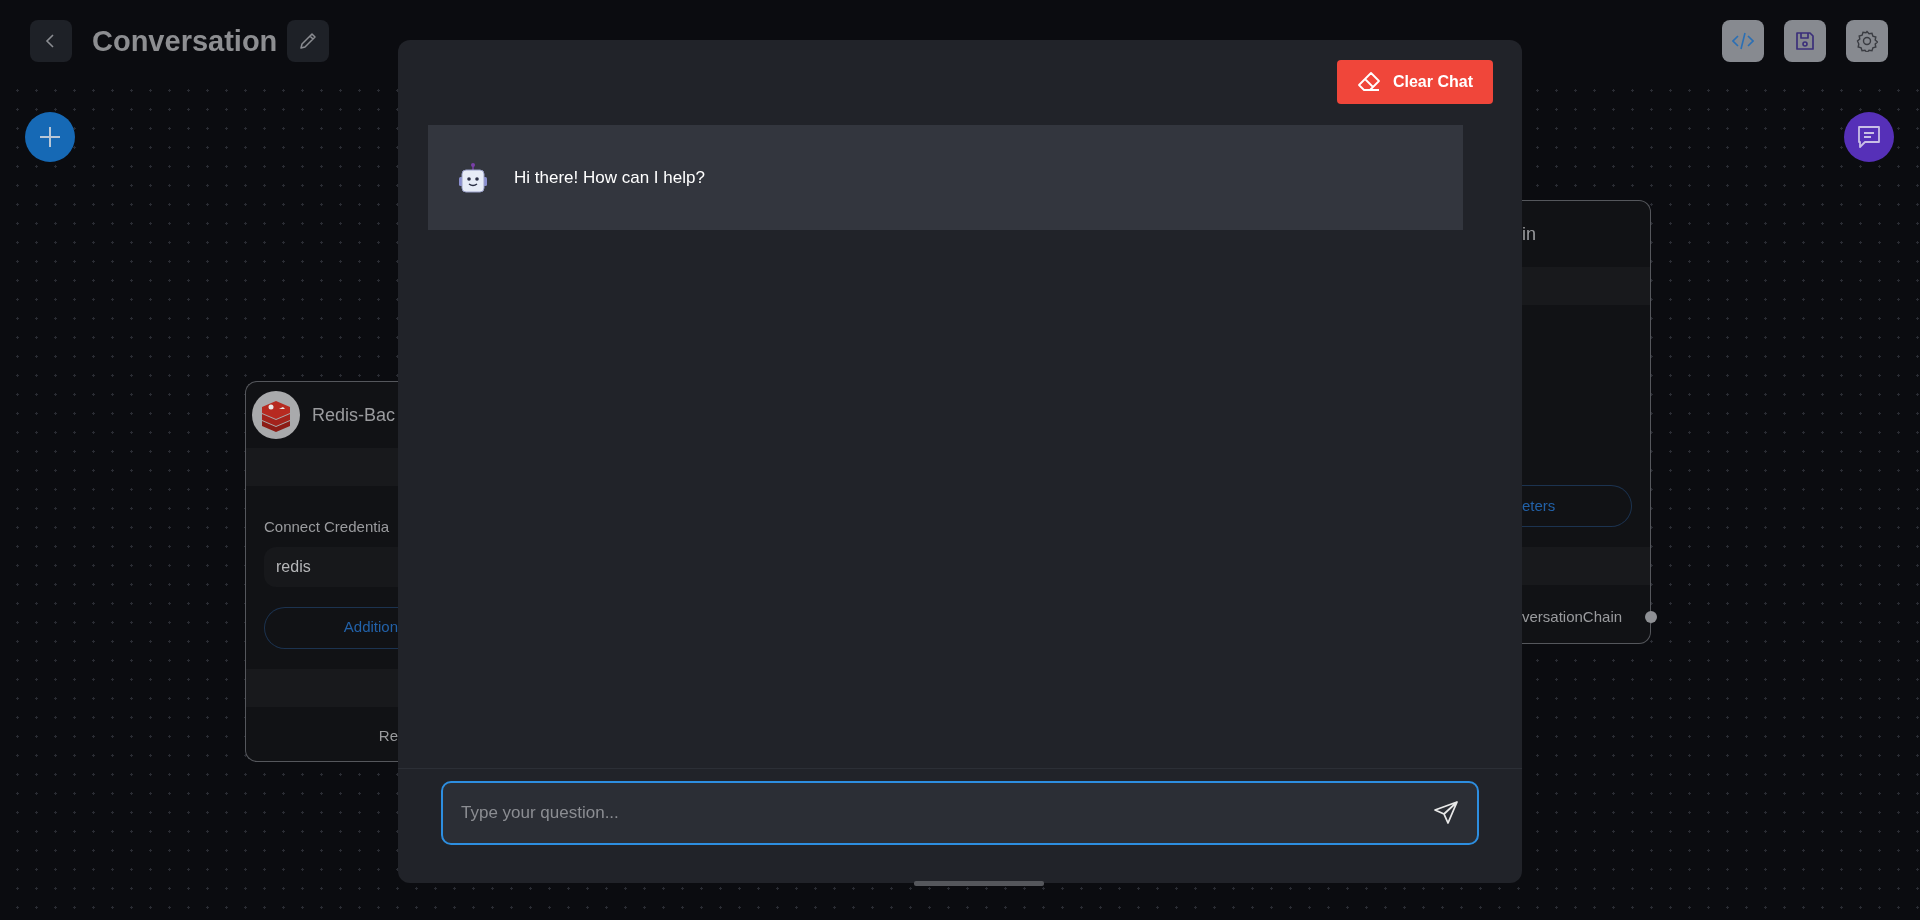  What do you see at coordinates (388, 736) in the screenshot?
I see `output-label: Re` at bounding box center [388, 736].